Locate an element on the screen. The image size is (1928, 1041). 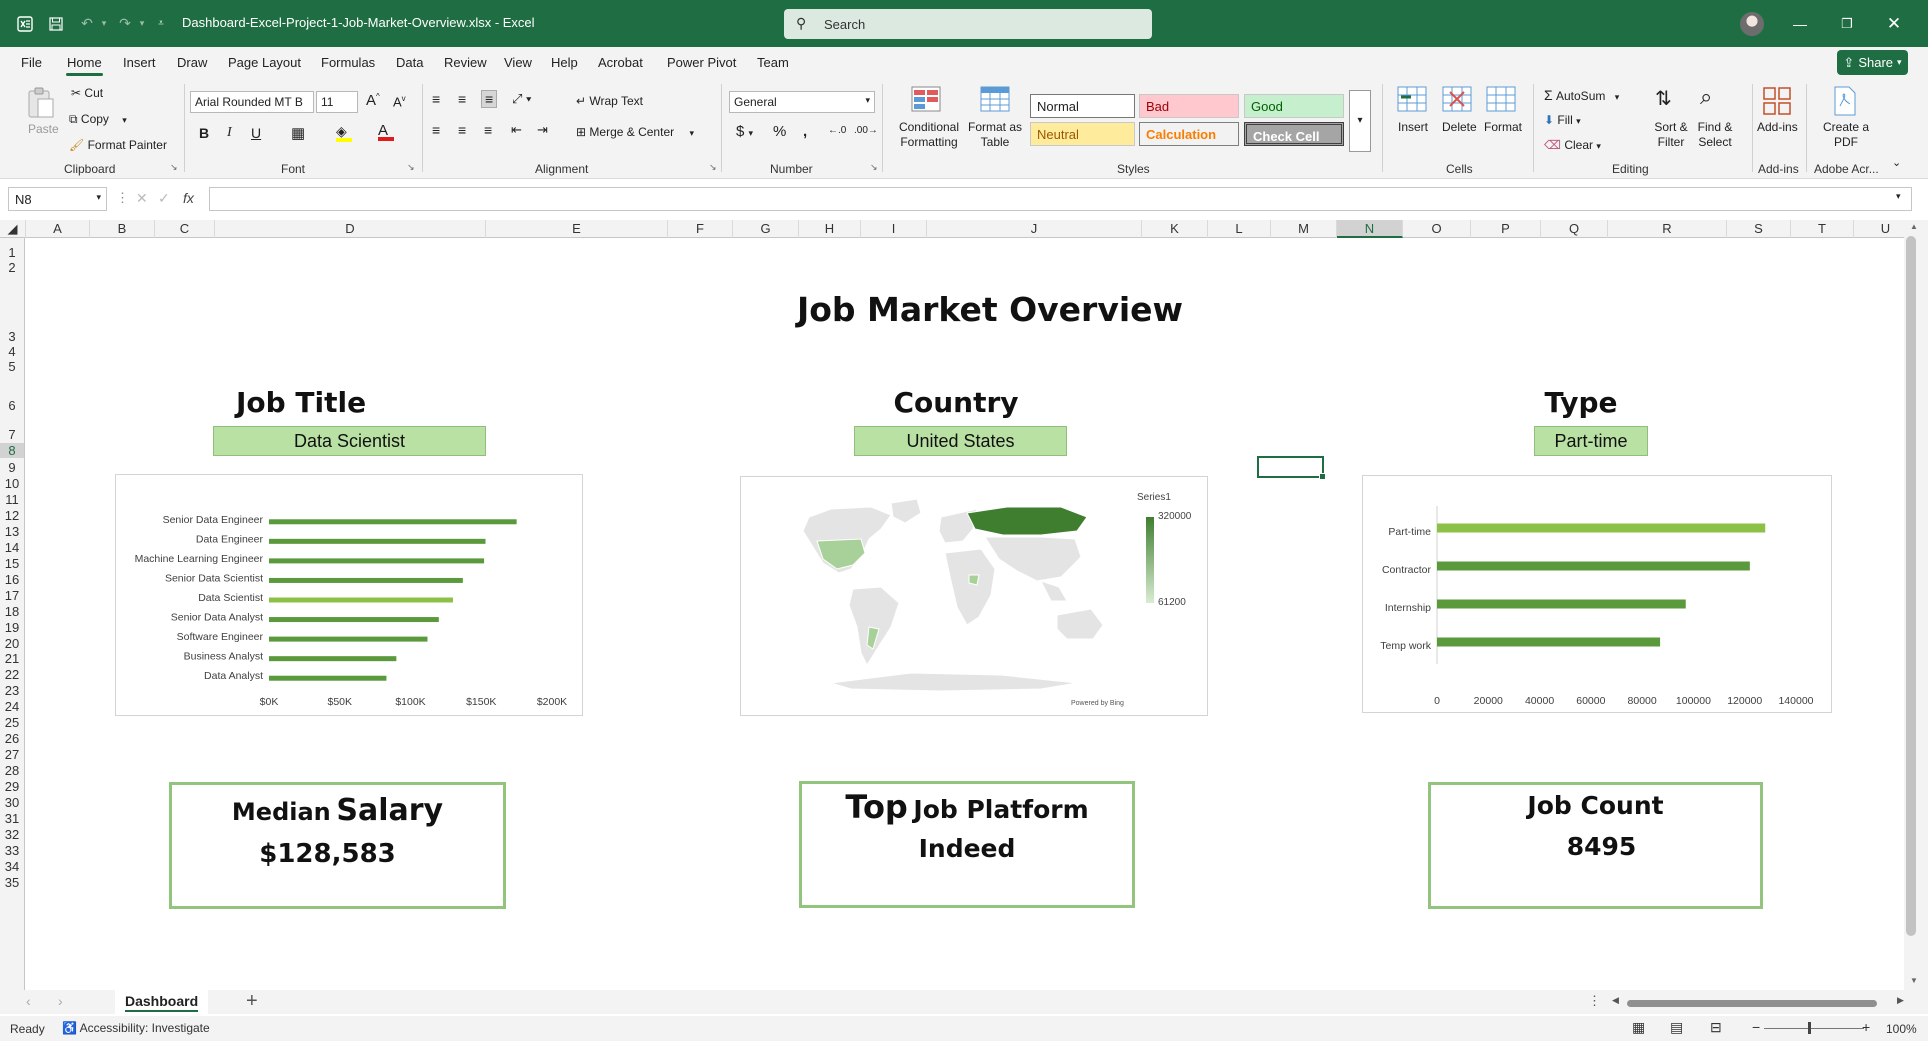
column-header-l: L is located at coordinates (1239, 229).